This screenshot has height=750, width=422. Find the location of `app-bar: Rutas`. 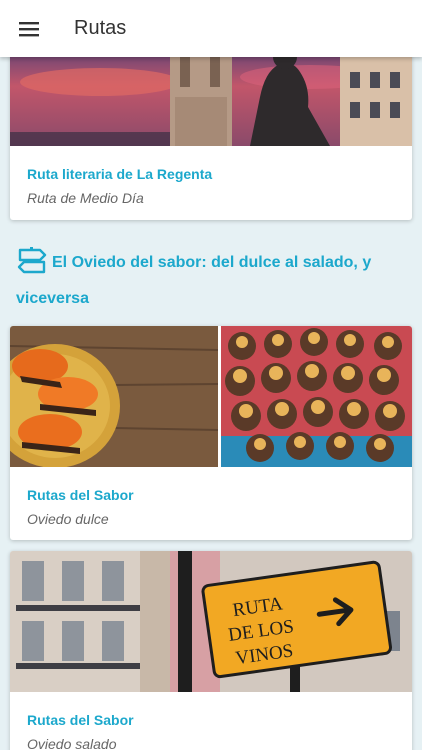

app-bar: Rutas is located at coordinates (211, 28).